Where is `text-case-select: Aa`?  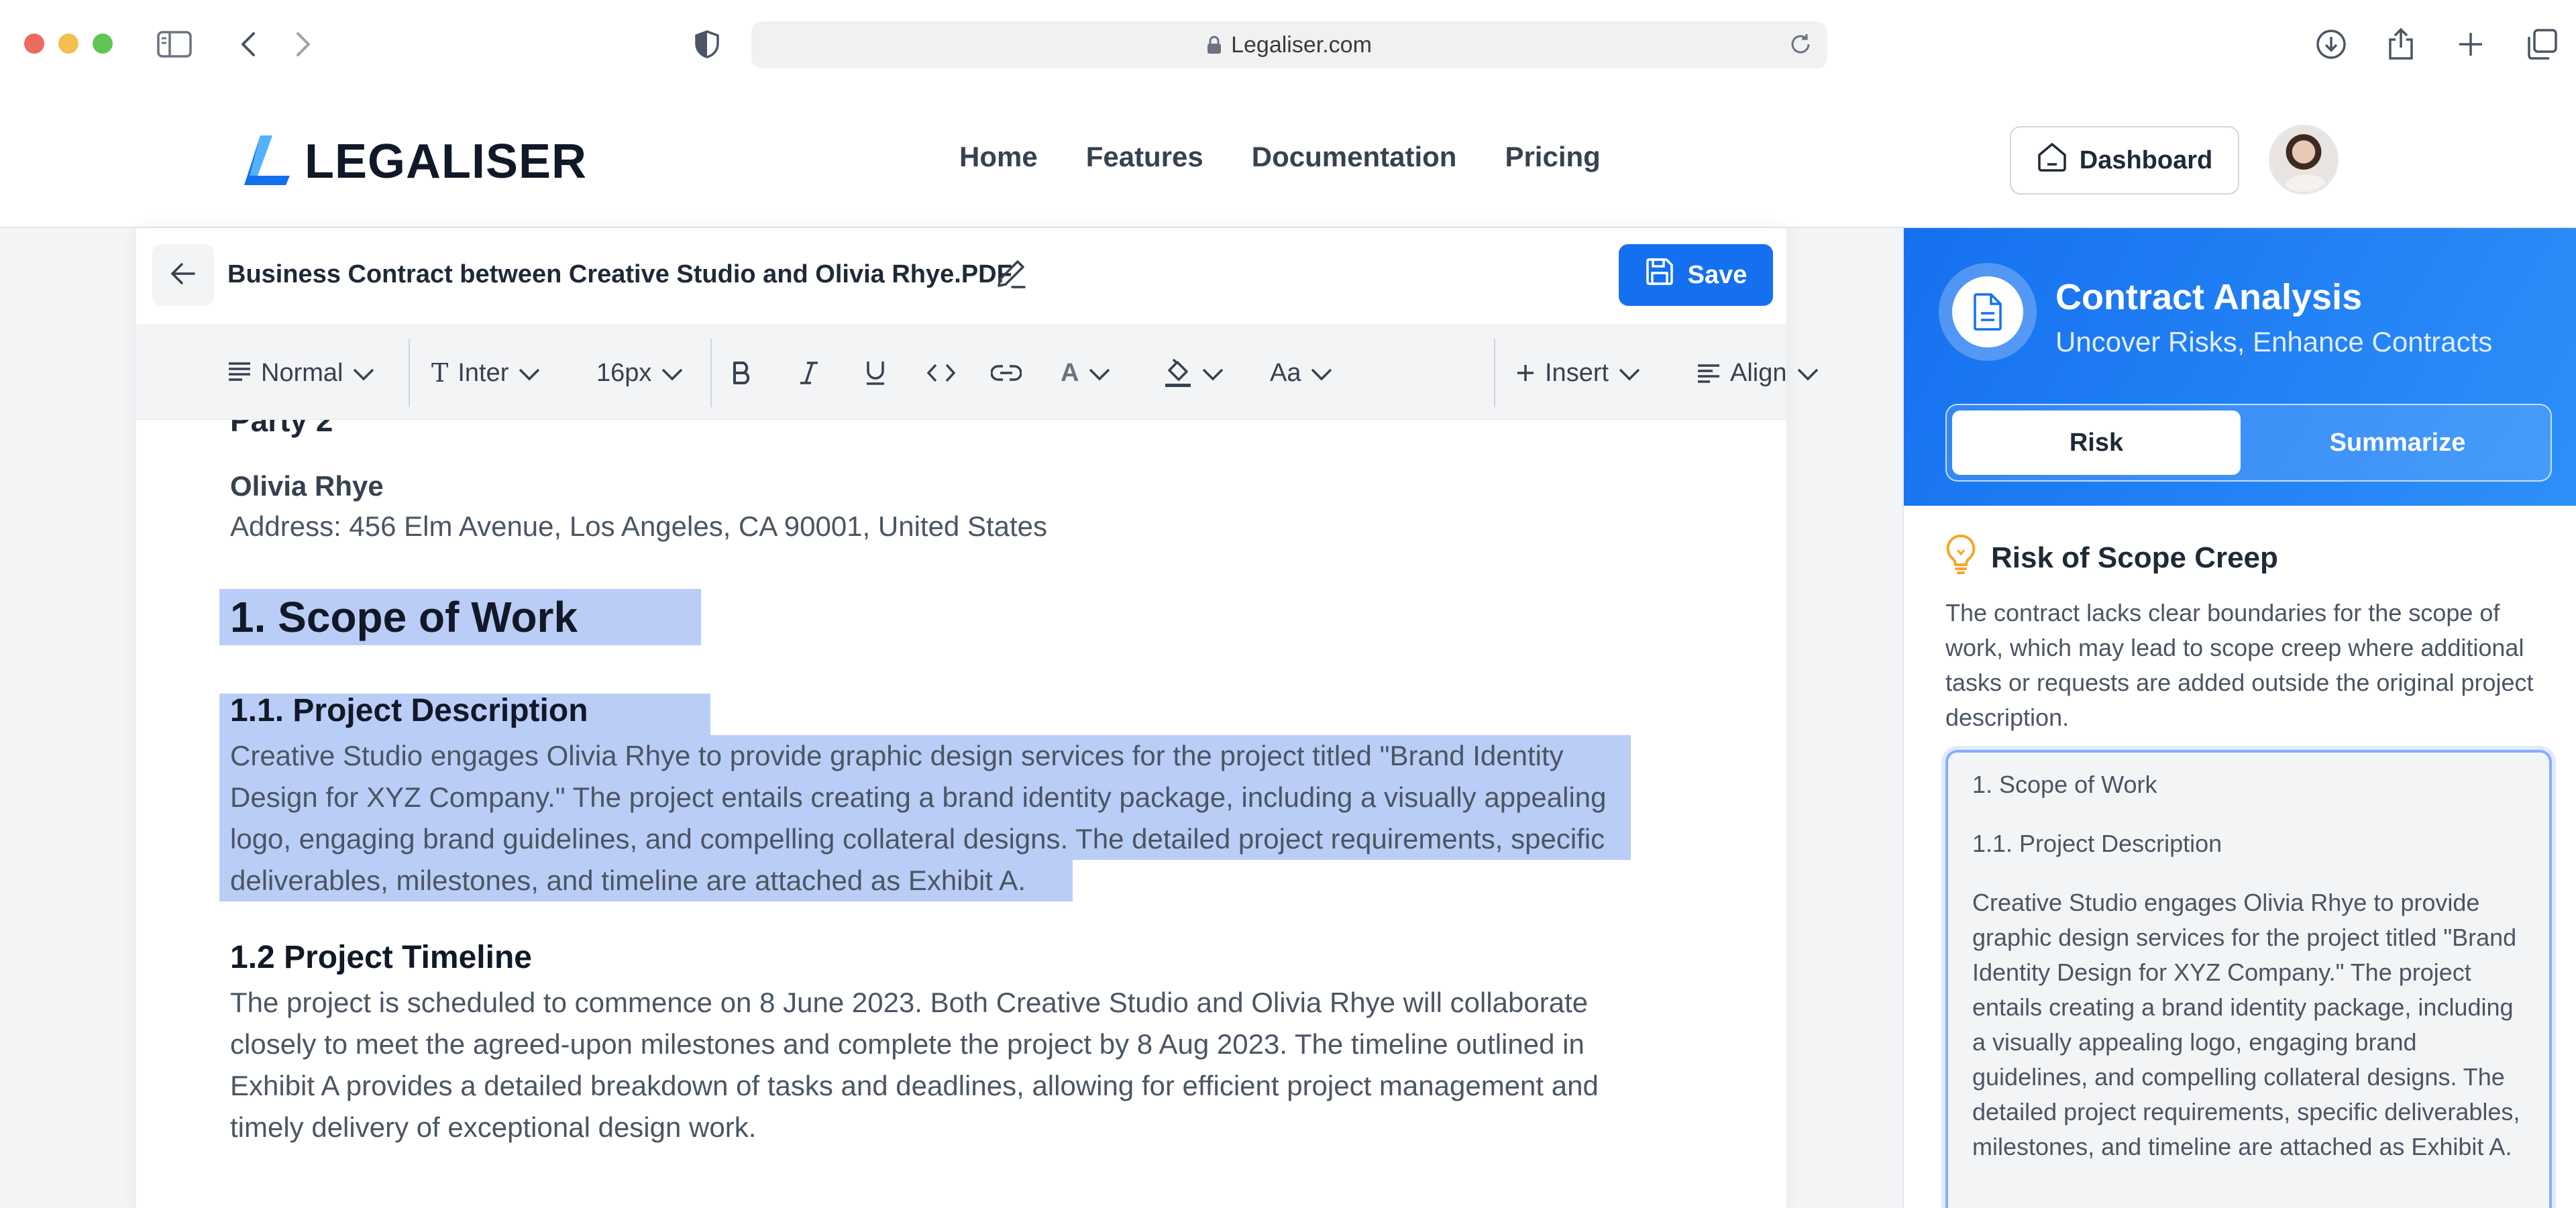
text-case-select: Aa is located at coordinates (1301, 373).